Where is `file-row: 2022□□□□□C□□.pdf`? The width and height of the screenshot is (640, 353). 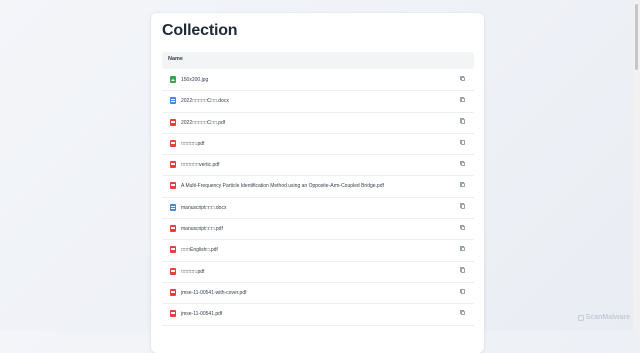 file-row: 2022□□□□□C□□.pdf is located at coordinates (318, 123).